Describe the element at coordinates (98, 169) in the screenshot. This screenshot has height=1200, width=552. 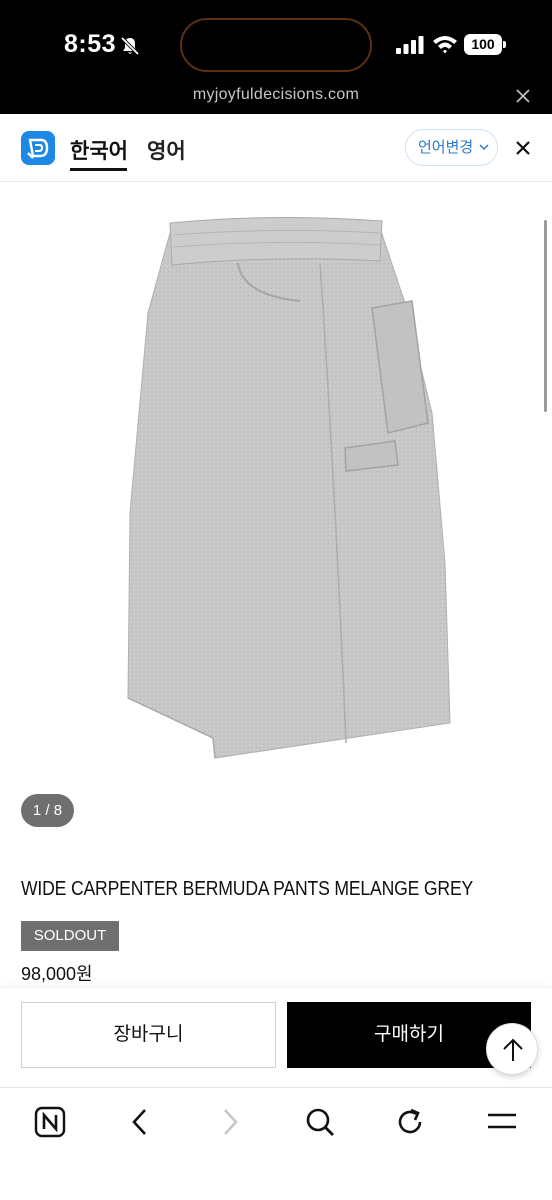
I see `active-tab-indicator` at that location.